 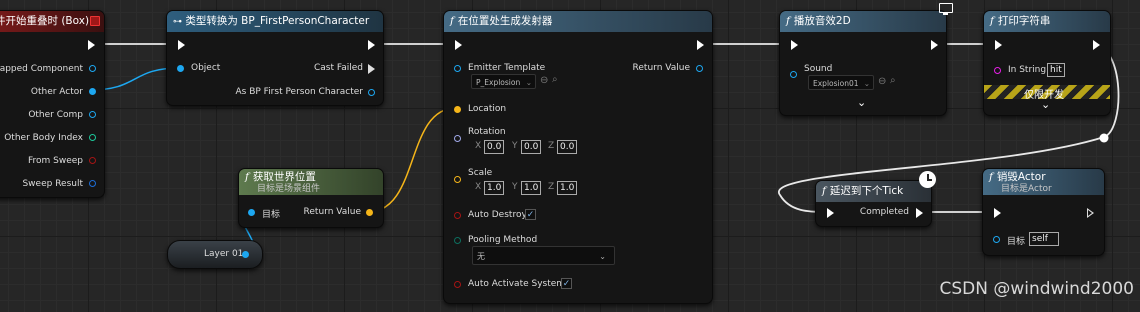 I want to click on scale-z-axis: Z, so click(x=551, y=187).